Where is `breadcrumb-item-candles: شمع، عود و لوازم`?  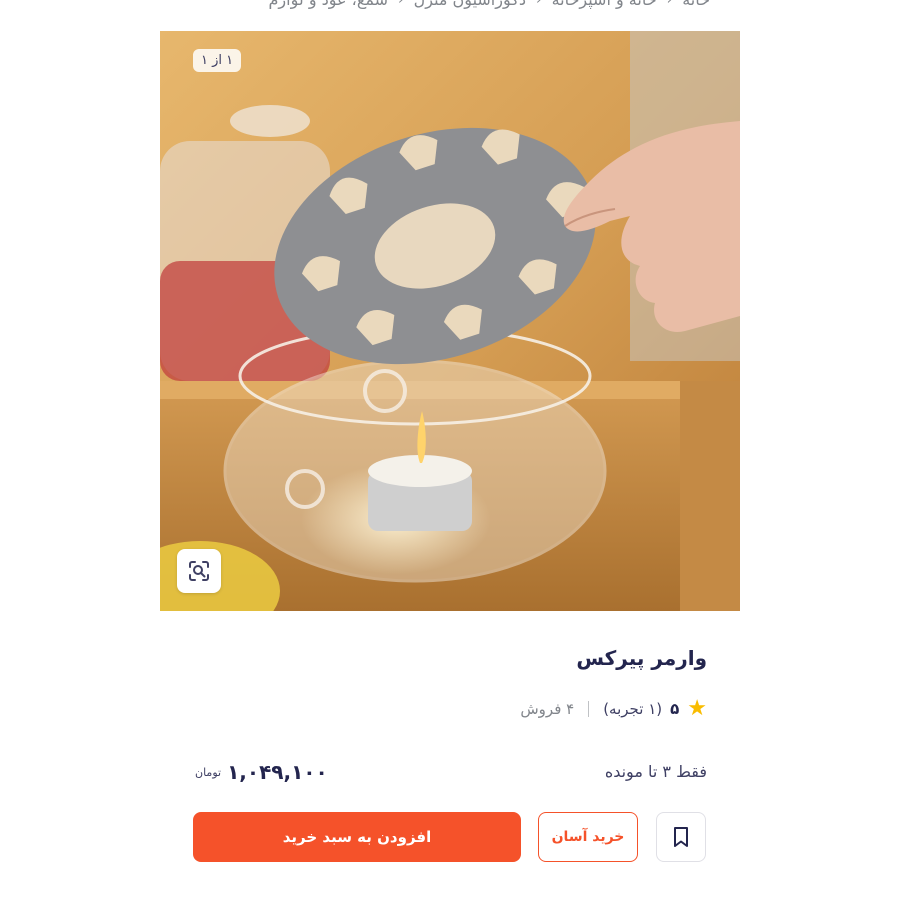
breadcrumb-item-candles: شمع، عود و لوازم is located at coordinates (328, 4).